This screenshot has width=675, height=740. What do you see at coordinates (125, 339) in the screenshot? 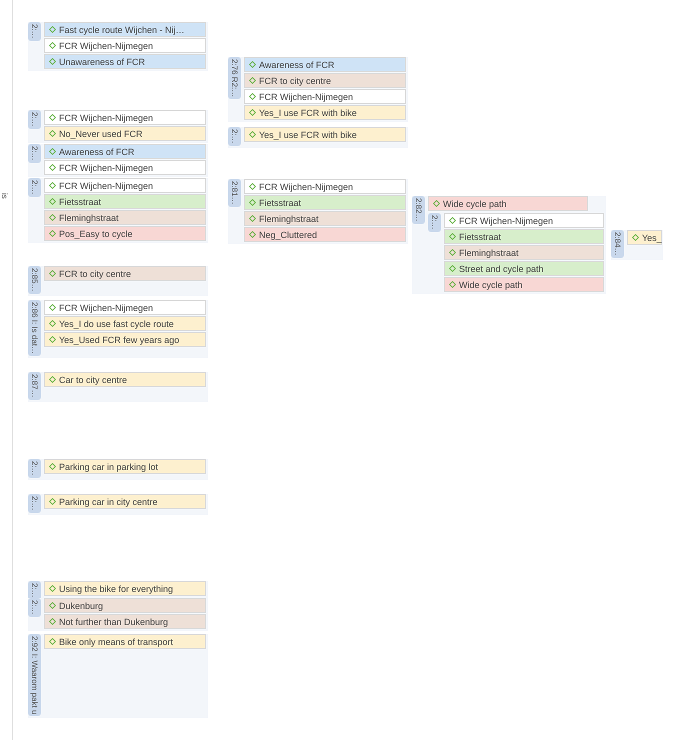
I see `code-chip: Yes_Used FCR few years ago` at bounding box center [125, 339].